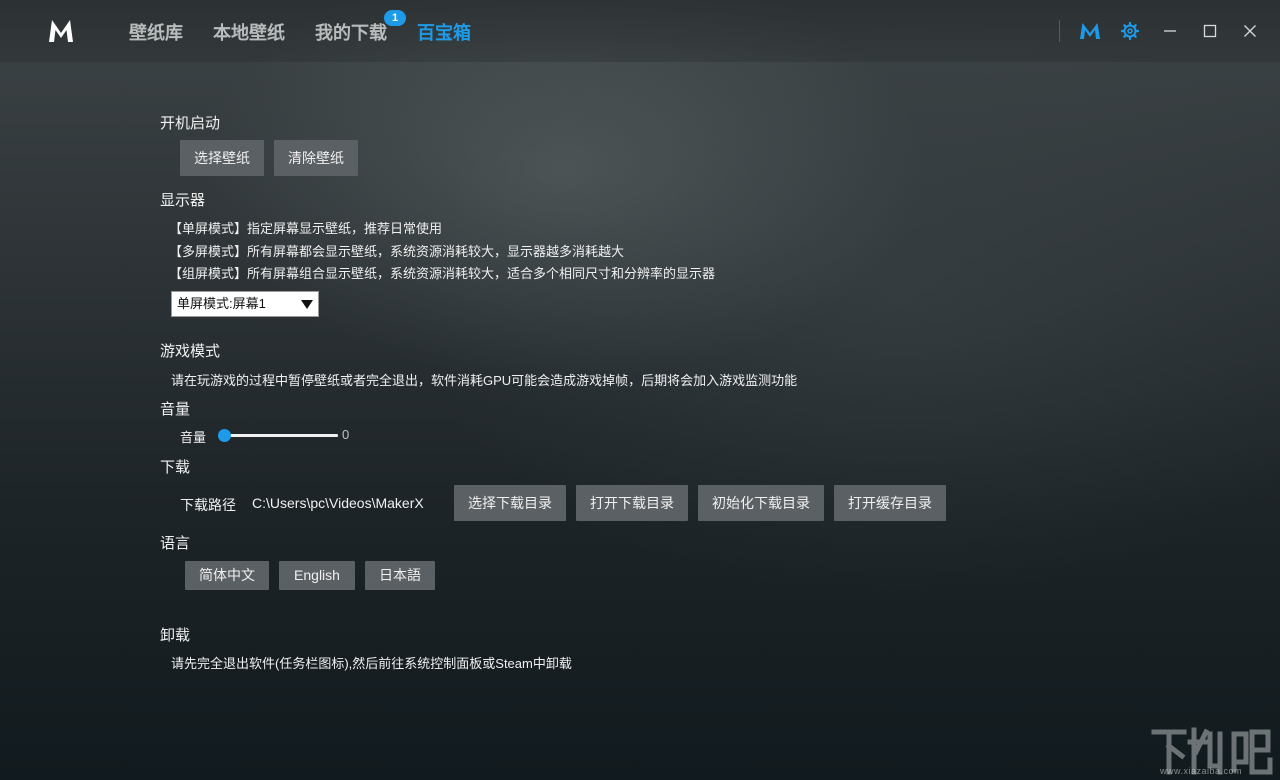 The image size is (1280, 780). Describe the element at coordinates (221, 303) in the screenshot. I see `display-mode-selected: 单屏模式:屏幕1` at that location.